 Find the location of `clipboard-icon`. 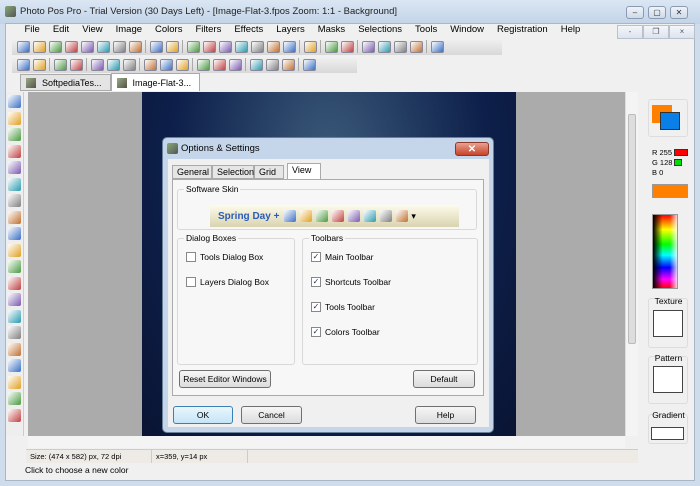

clipboard-icon is located at coordinates (310, 46).